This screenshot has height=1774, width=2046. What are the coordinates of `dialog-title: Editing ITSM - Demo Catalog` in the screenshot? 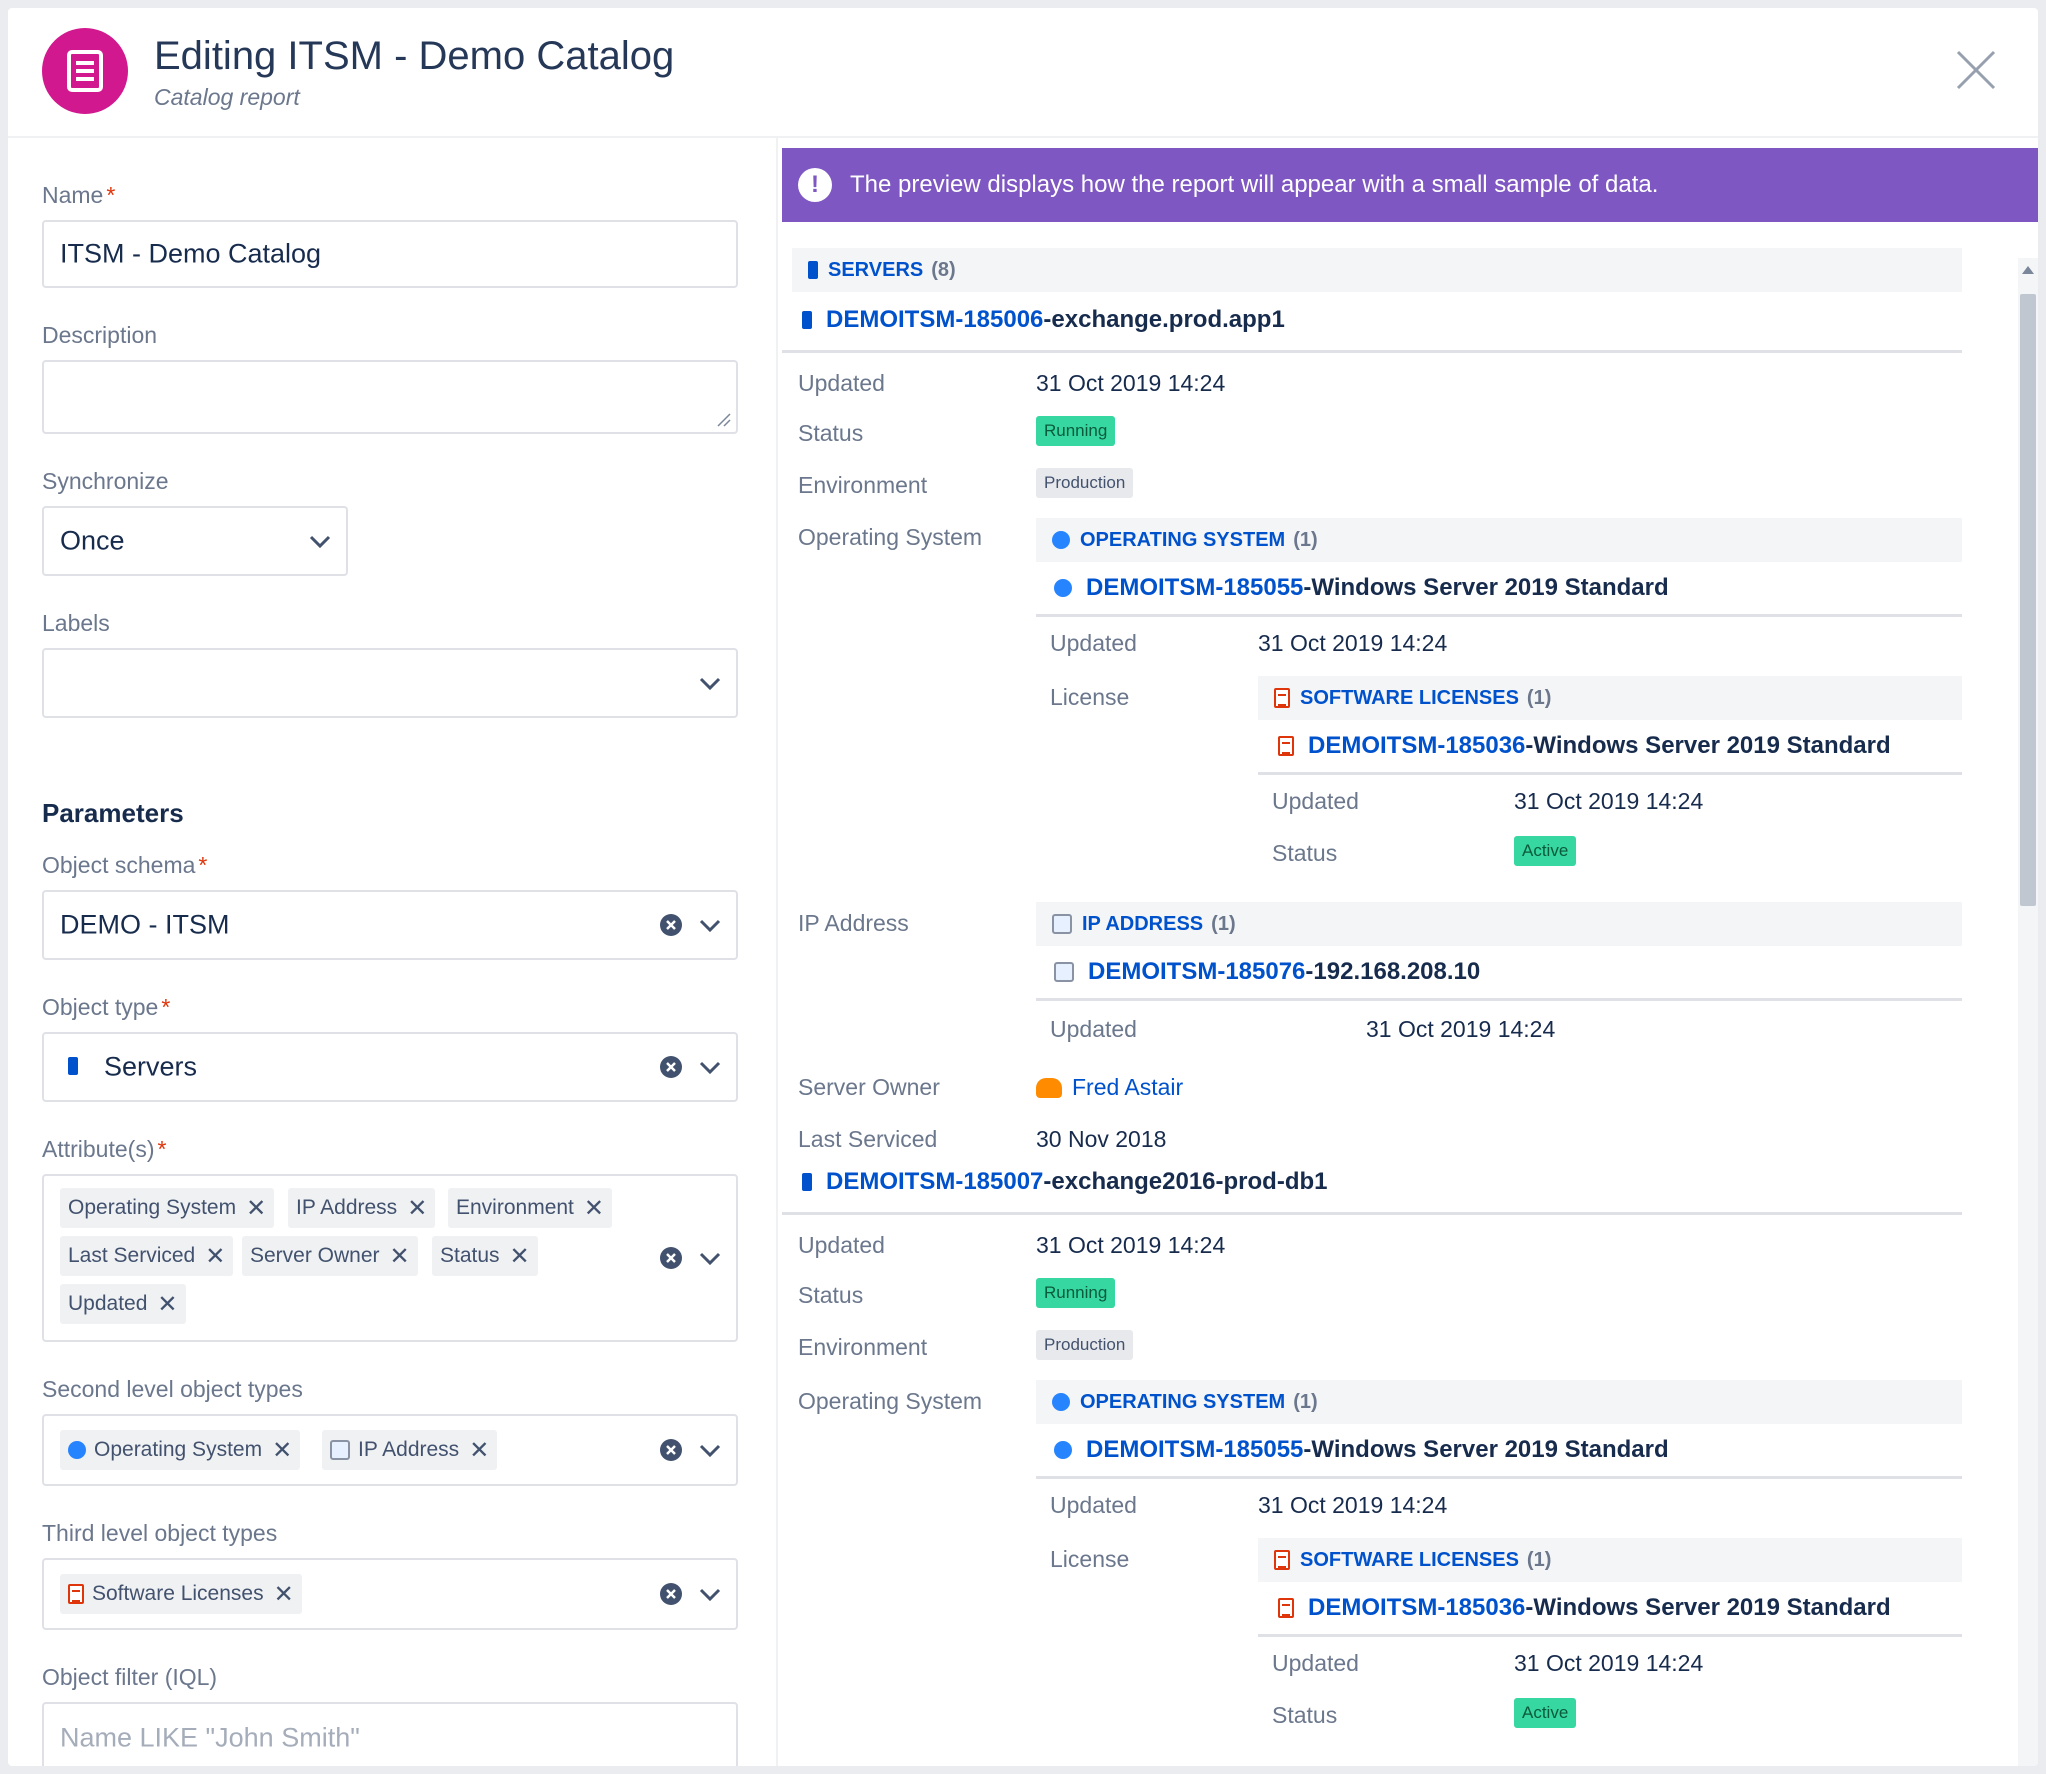 It's located at (414, 56).